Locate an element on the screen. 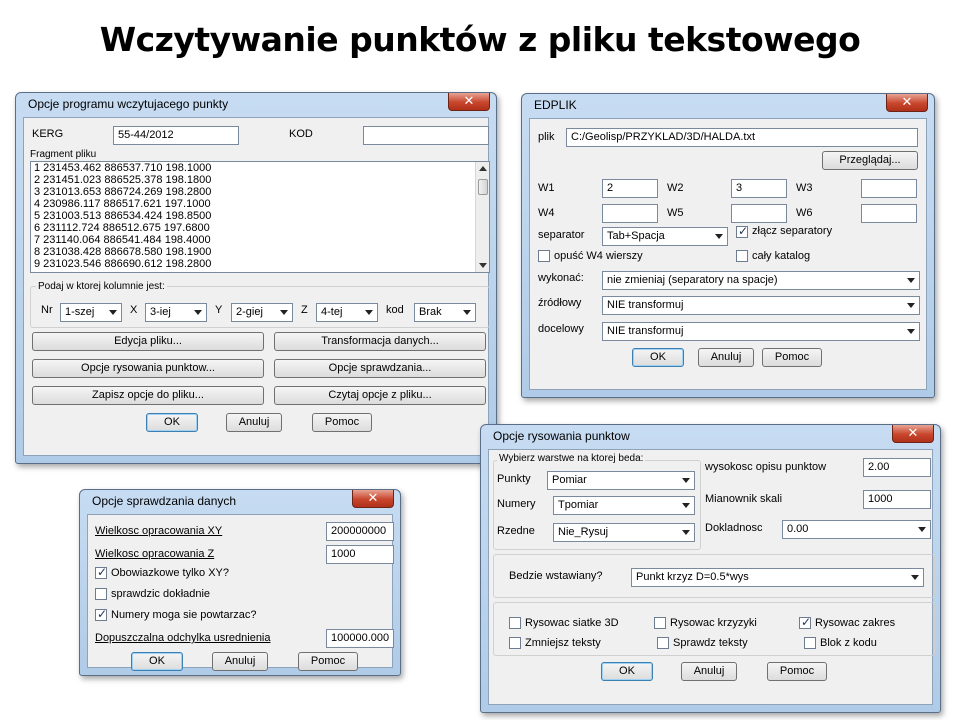 The image size is (960, 720). z-select: 4-tej is located at coordinates (347, 312).